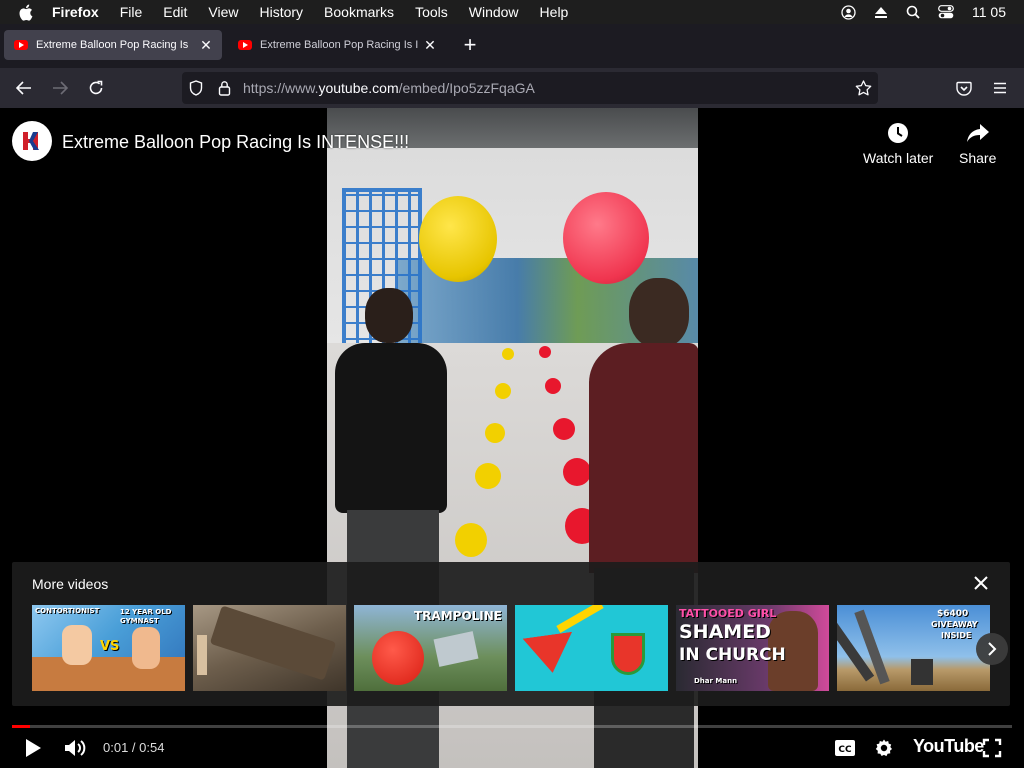 The height and width of the screenshot is (768, 1024). What do you see at coordinates (108, 648) in the screenshot?
I see `video-thumbnail: CONTORTIONIST 12 YEAR OLD GYMNAST VS` at bounding box center [108, 648].